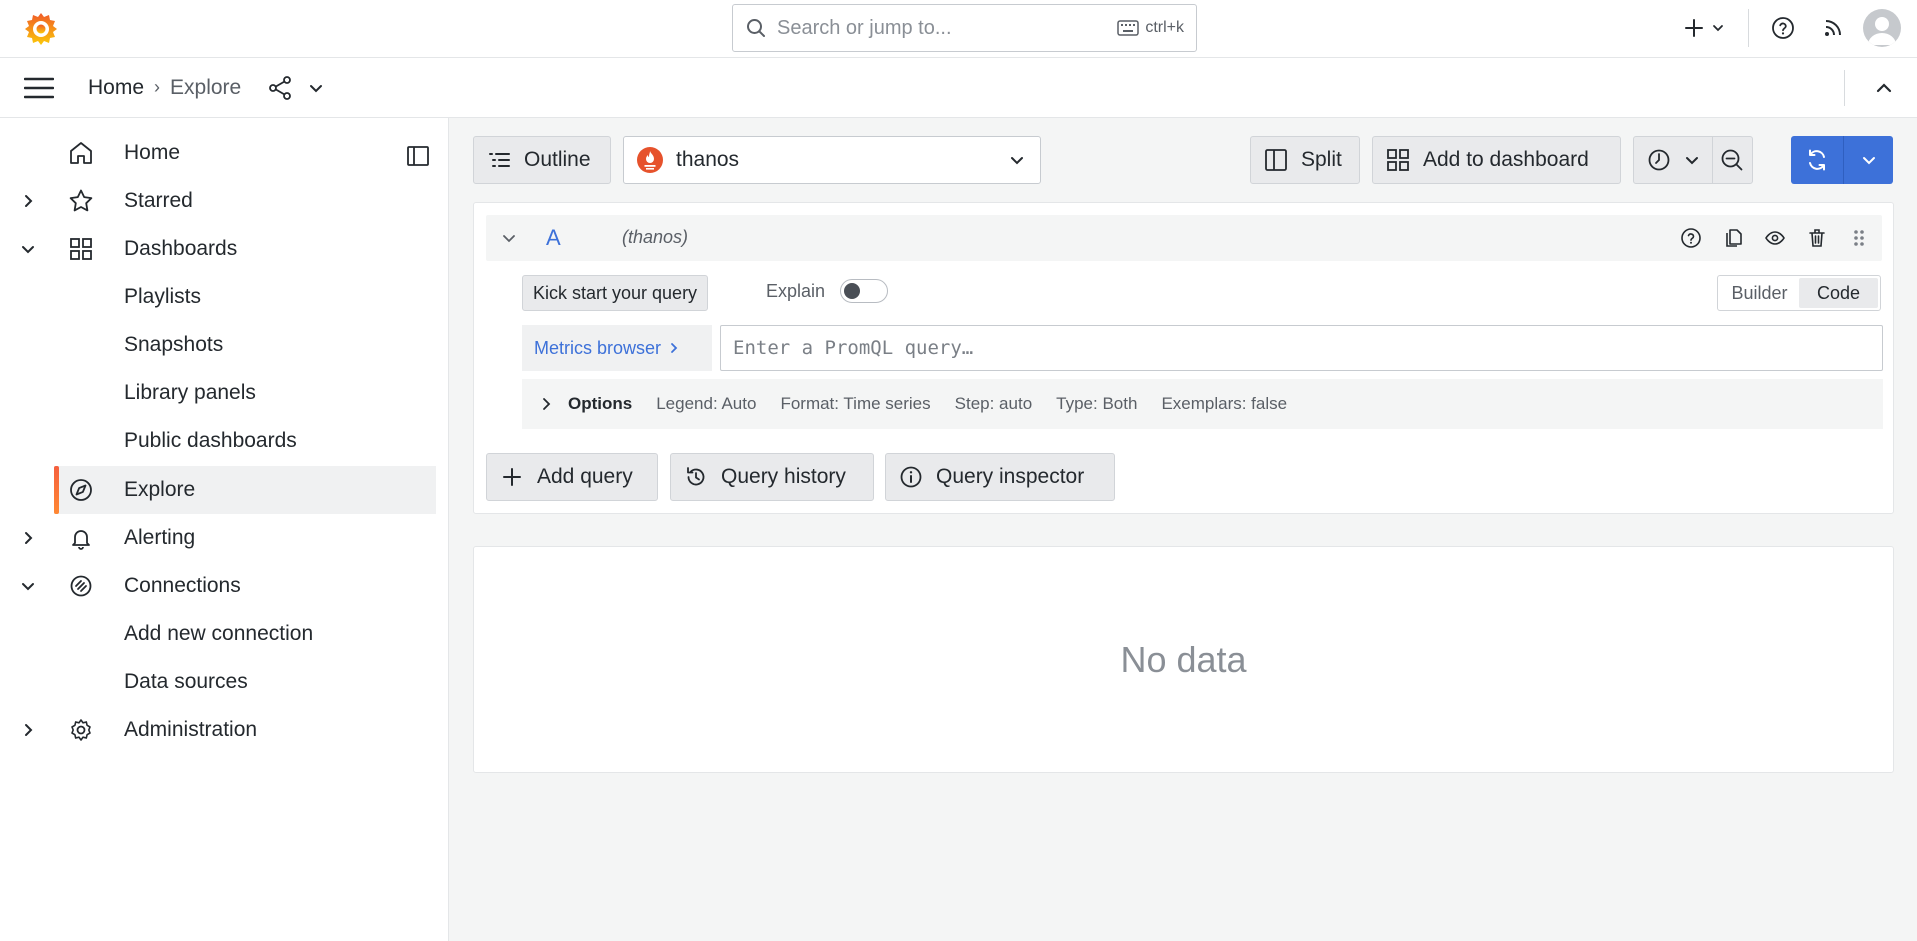 The image size is (1917, 941). Describe the element at coordinates (174, 344) in the screenshot. I see `sidebar-item-label: Snapshots` at that location.